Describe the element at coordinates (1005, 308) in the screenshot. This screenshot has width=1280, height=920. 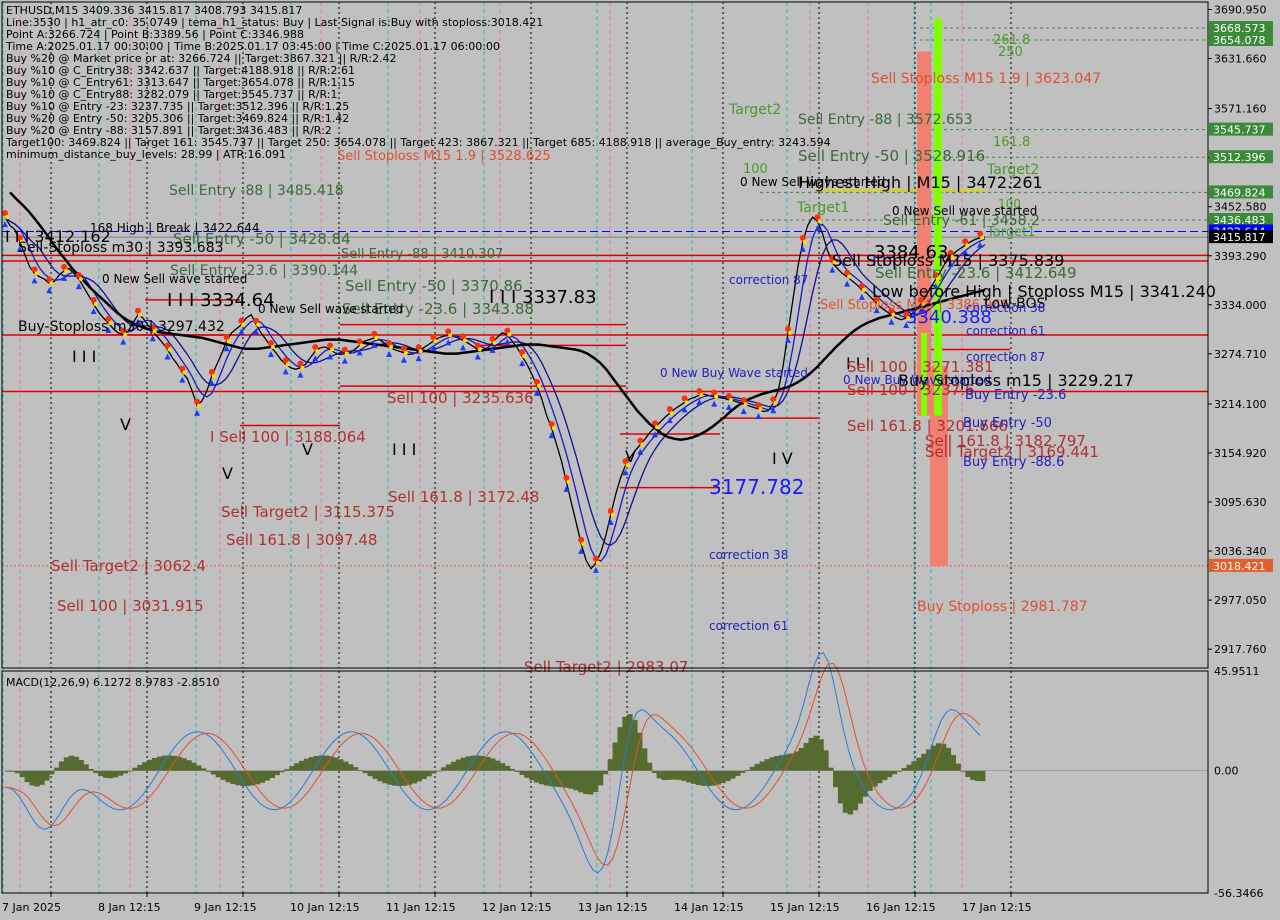
I see `chart-annotation: correction 38` at that location.